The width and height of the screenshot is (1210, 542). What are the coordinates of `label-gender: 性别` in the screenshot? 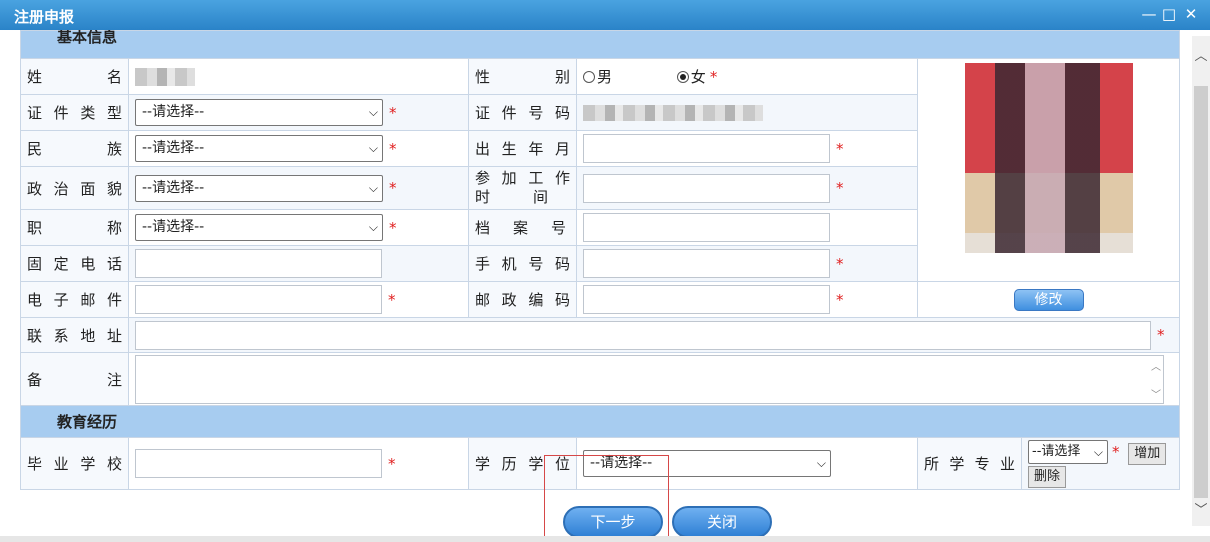 It's located at (522, 76).